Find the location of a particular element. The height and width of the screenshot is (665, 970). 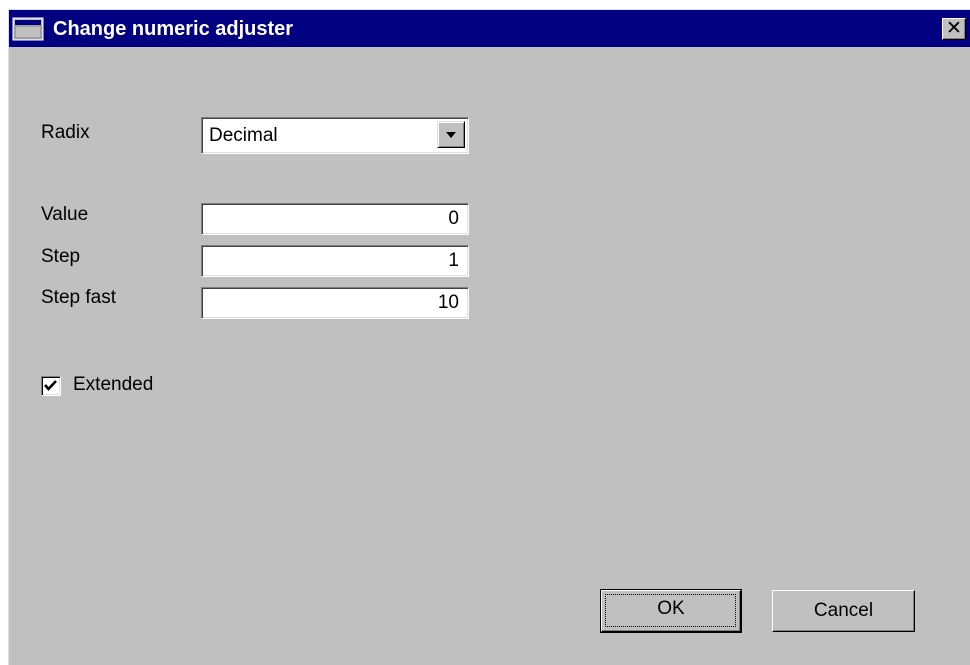

value-field-text: 0 is located at coordinates (453, 218).